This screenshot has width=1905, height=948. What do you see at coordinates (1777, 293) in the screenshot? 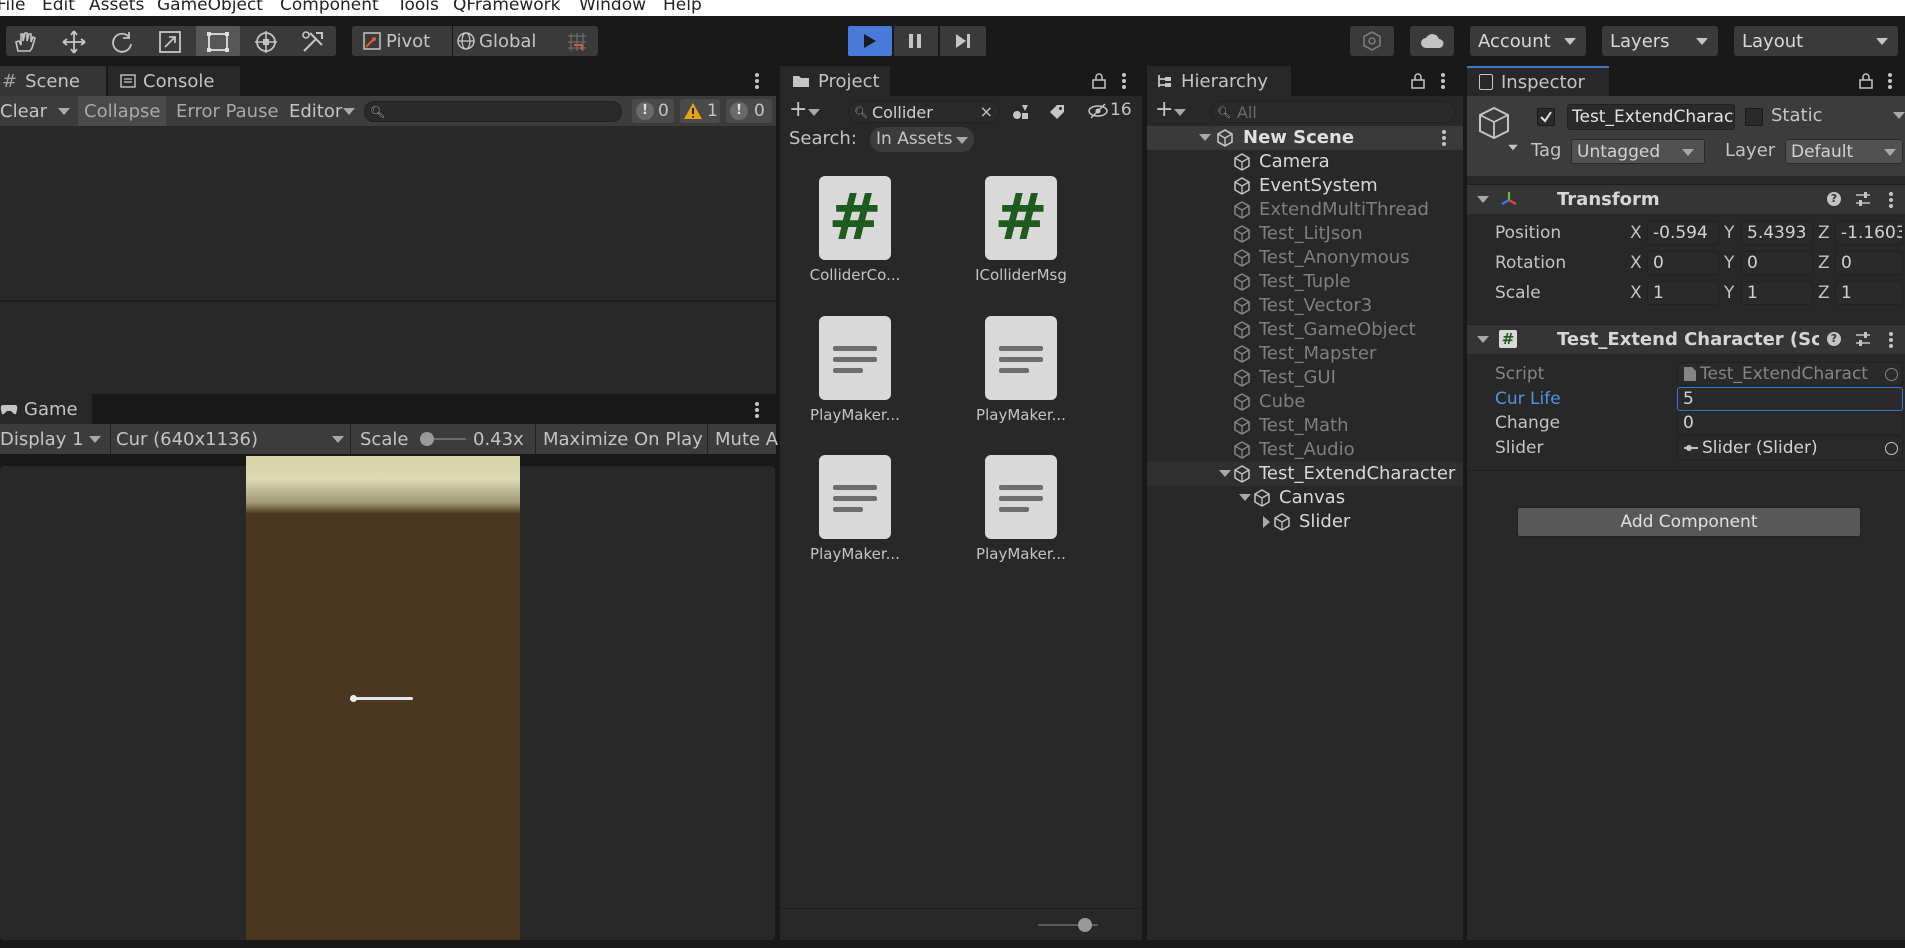
I see `scale-y-input: 1` at bounding box center [1777, 293].